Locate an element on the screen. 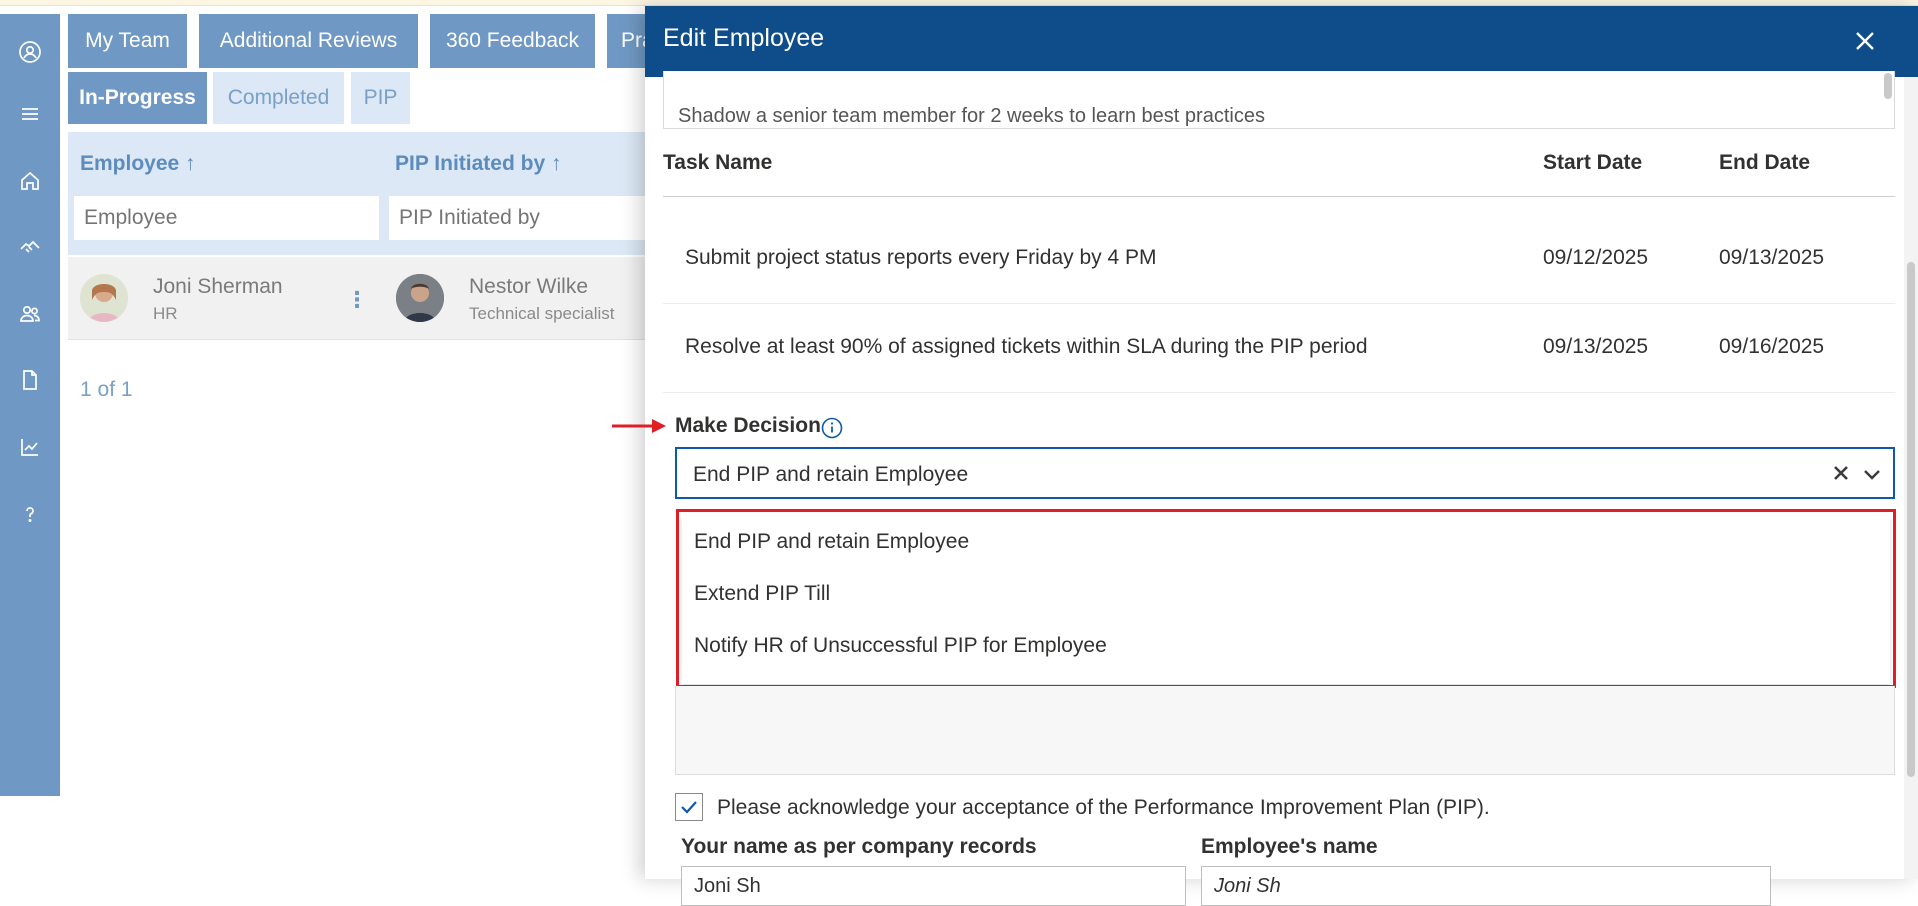 This screenshot has height=906, width=1918. employee-filter-input is located at coordinates (226, 218).